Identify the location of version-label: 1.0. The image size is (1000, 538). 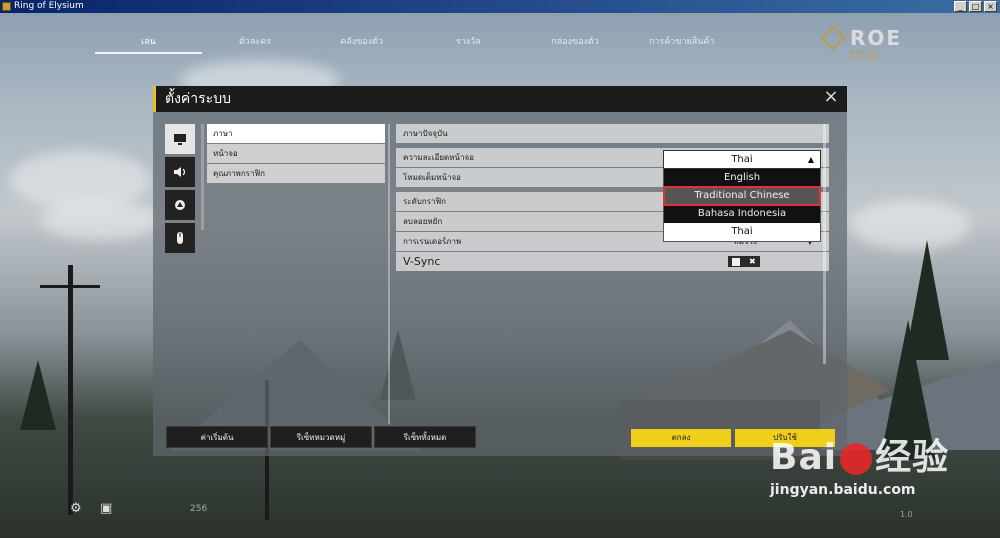
(906, 514).